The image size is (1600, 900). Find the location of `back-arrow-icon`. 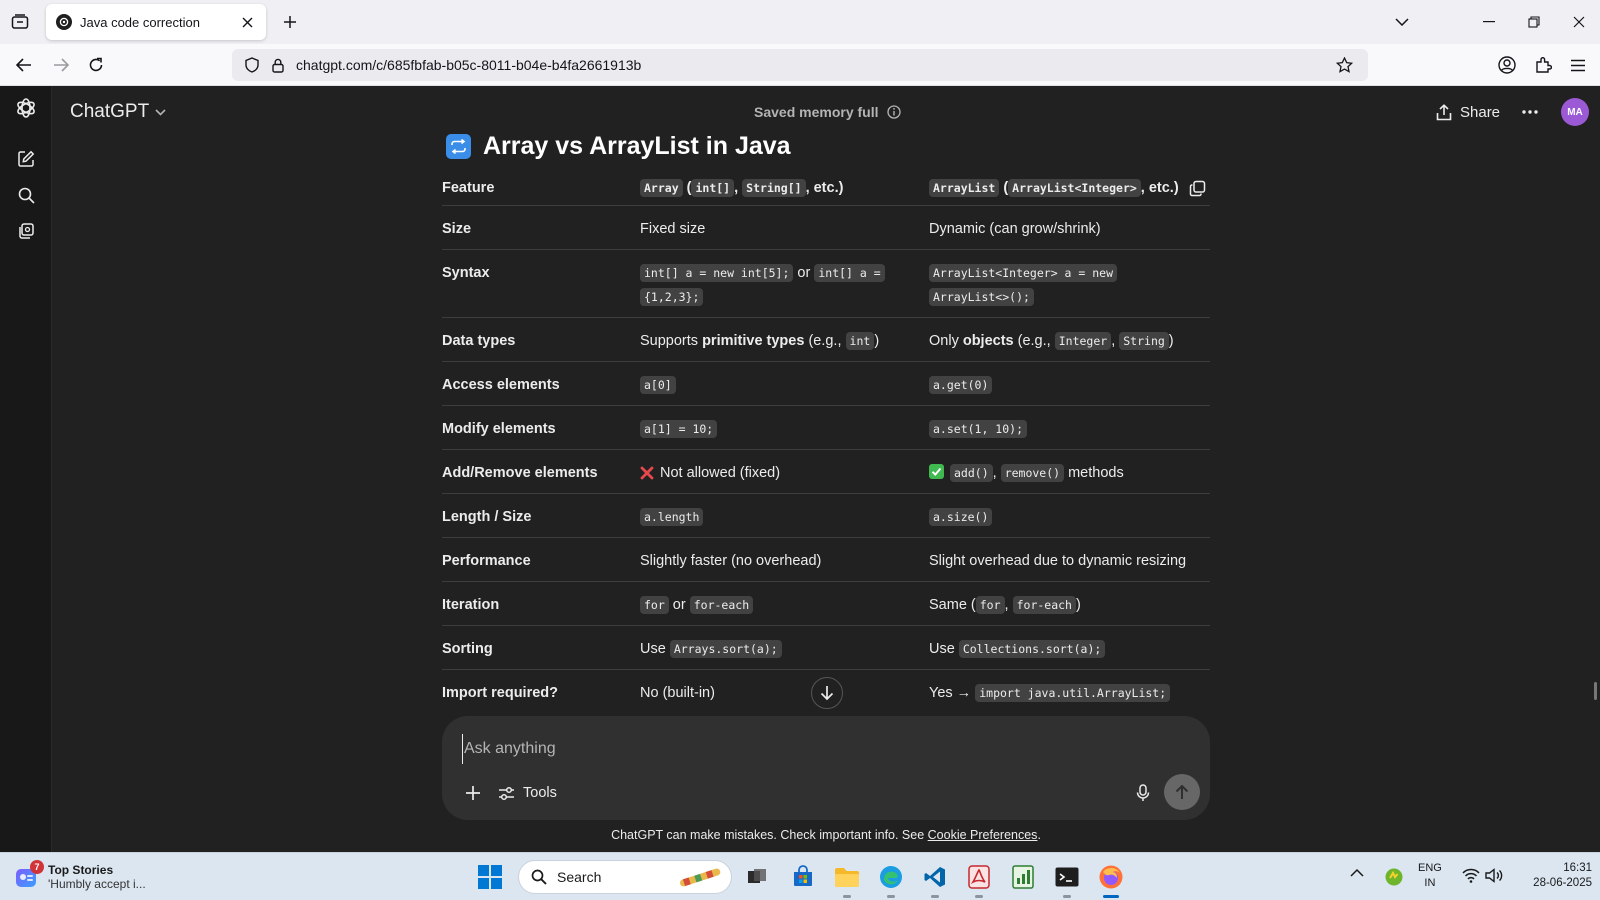

back-arrow-icon is located at coordinates (24, 65).